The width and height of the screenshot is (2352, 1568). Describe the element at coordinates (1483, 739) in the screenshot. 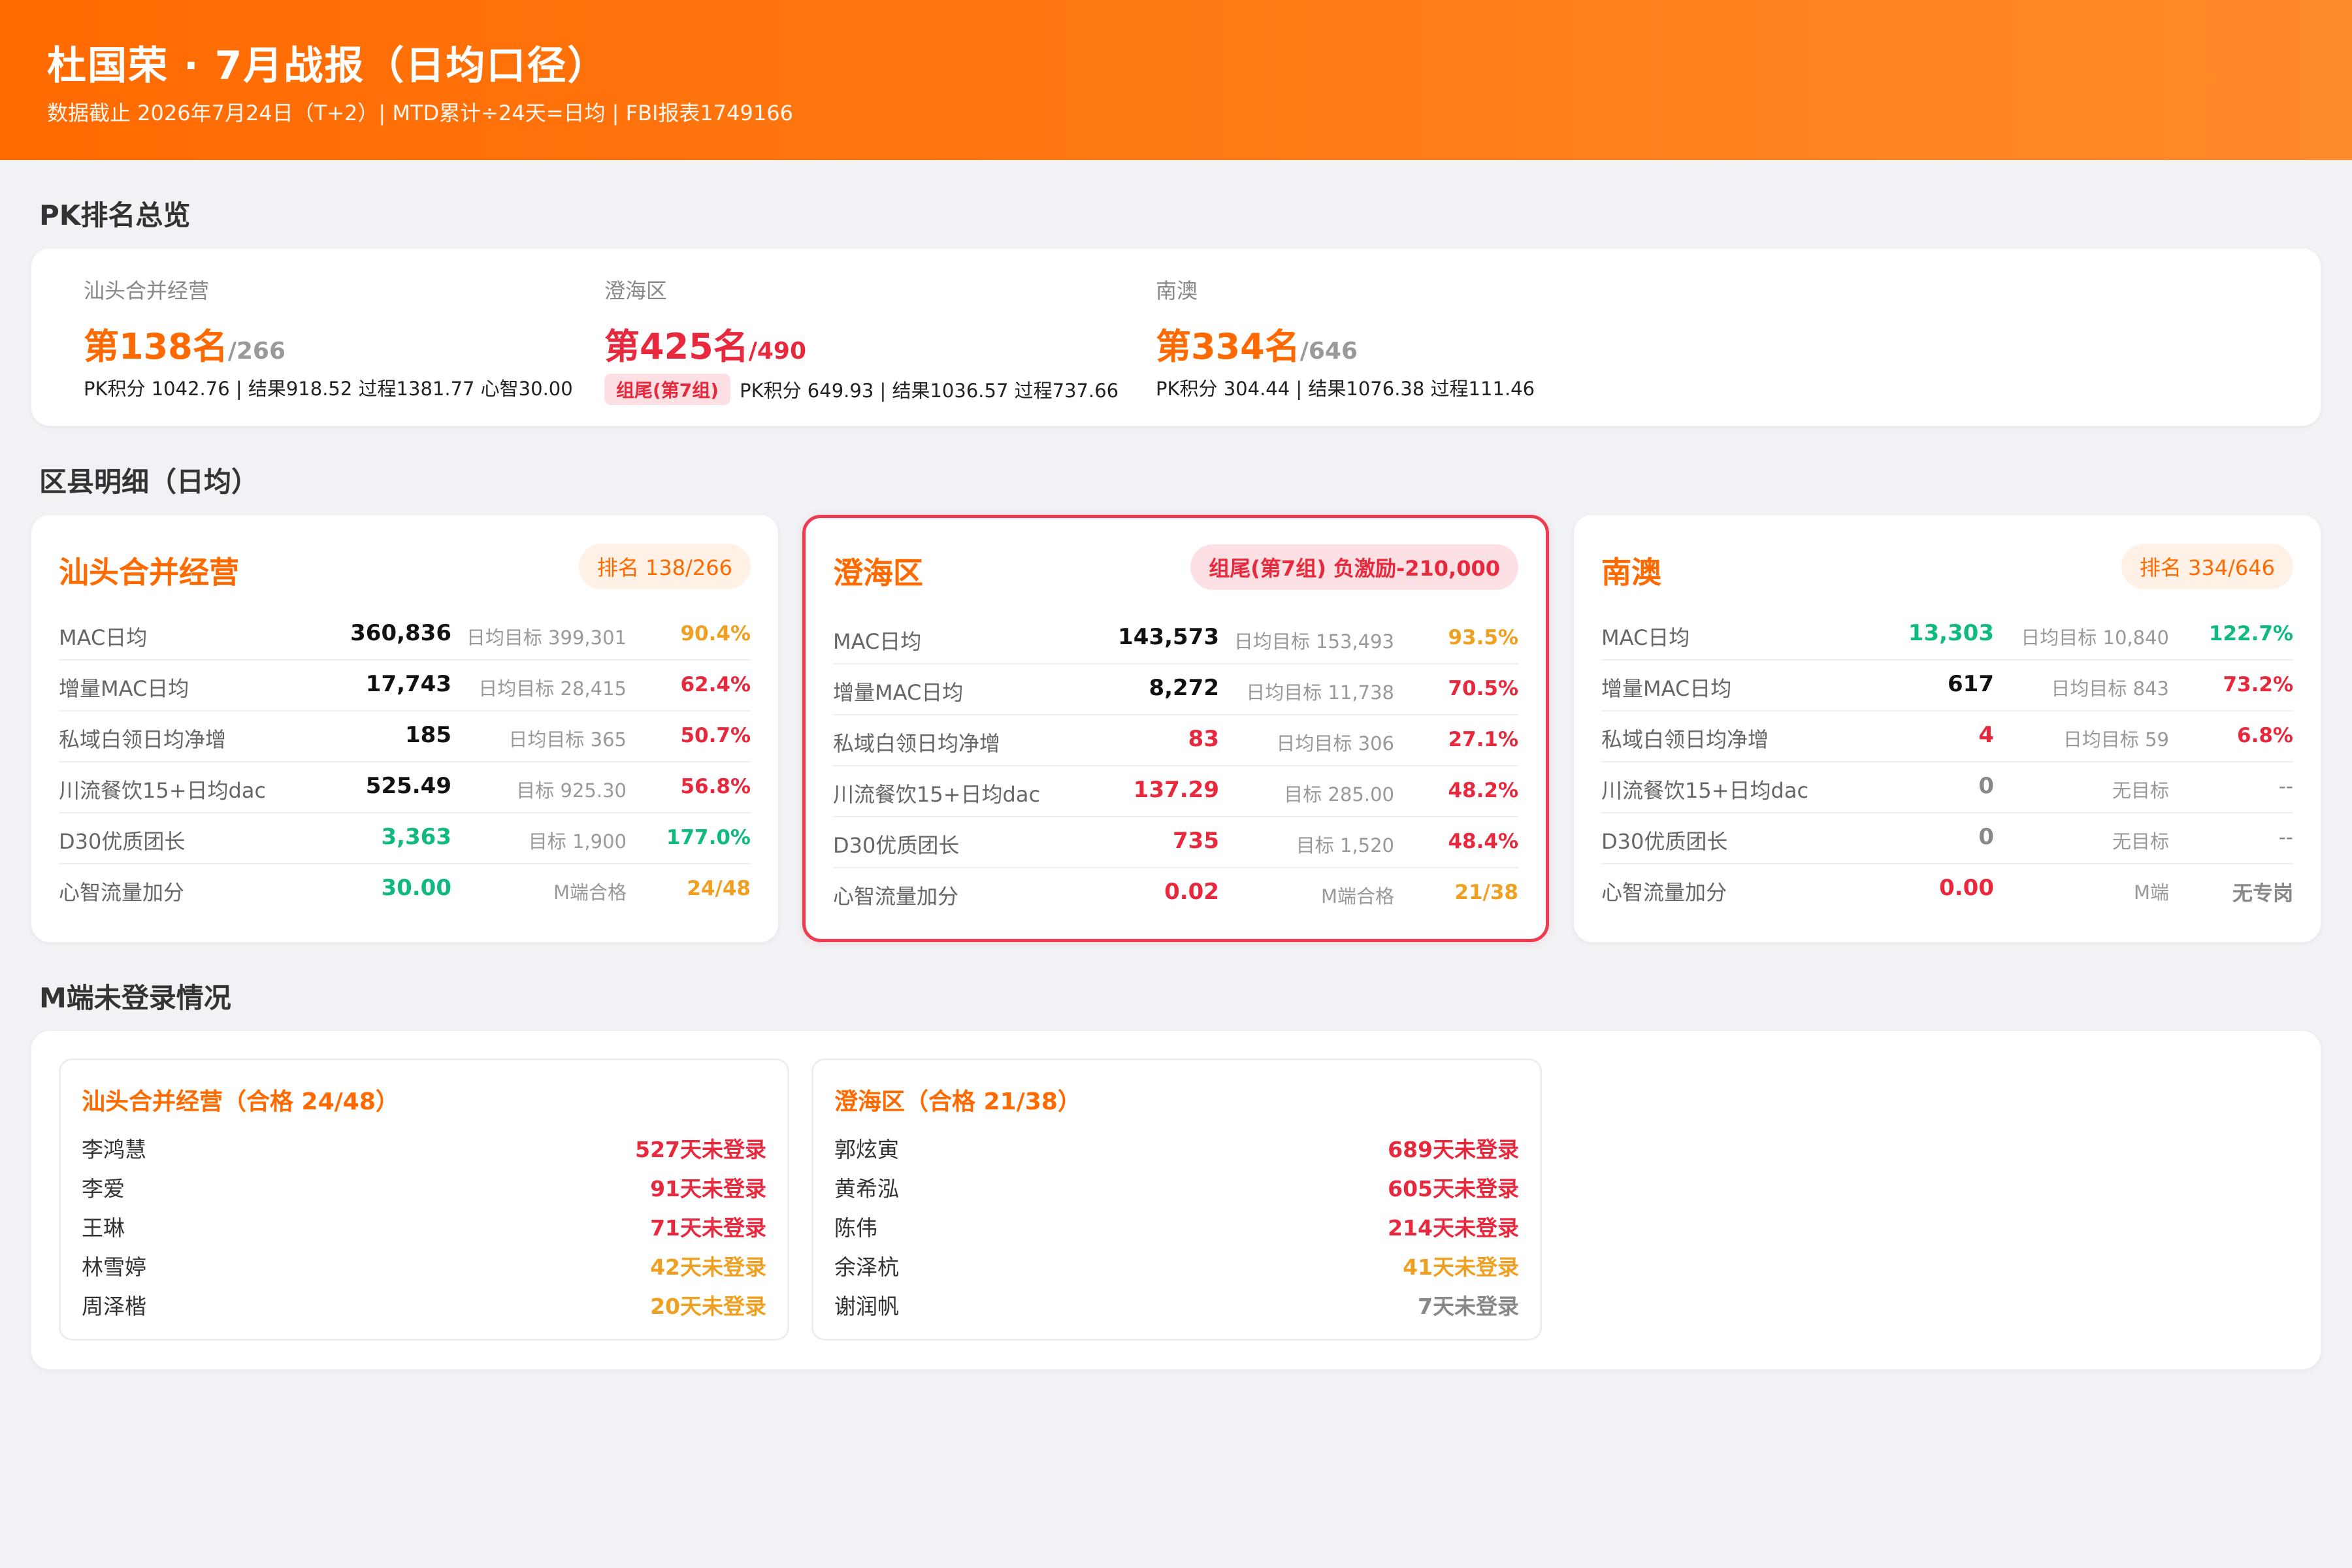

I see `metric-completion: 27.1%` at that location.